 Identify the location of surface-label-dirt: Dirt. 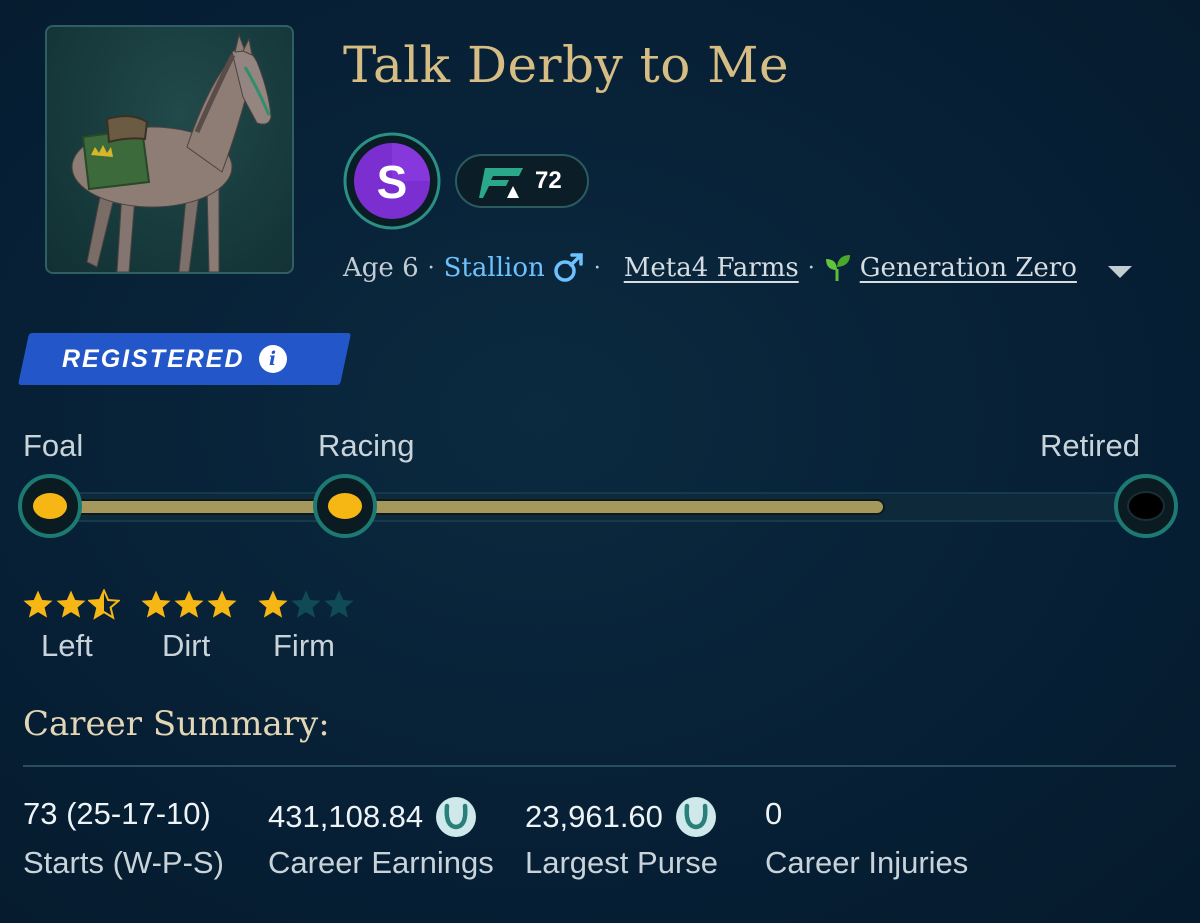
(186, 645).